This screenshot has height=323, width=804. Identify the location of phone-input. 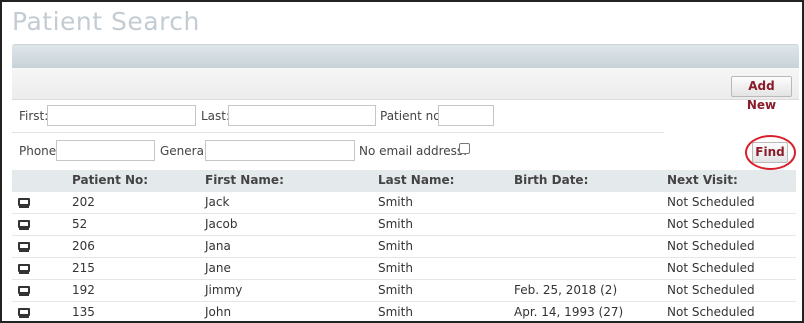
(105, 150).